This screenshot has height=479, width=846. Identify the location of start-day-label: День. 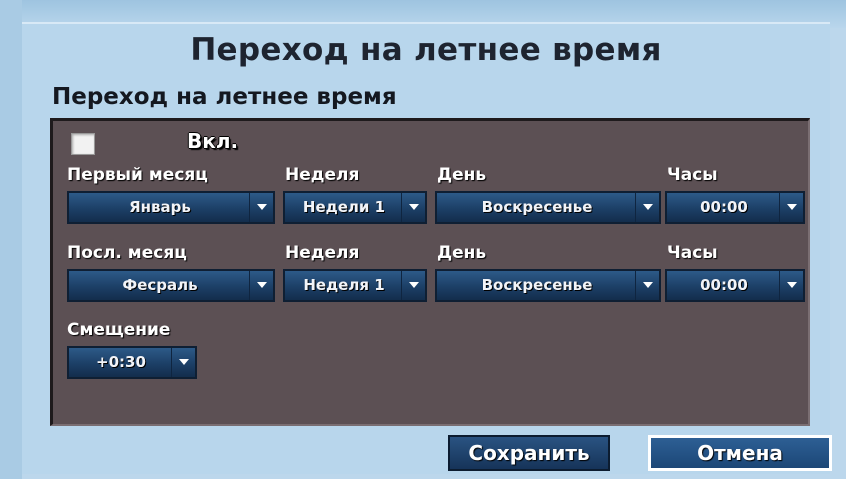
(462, 175).